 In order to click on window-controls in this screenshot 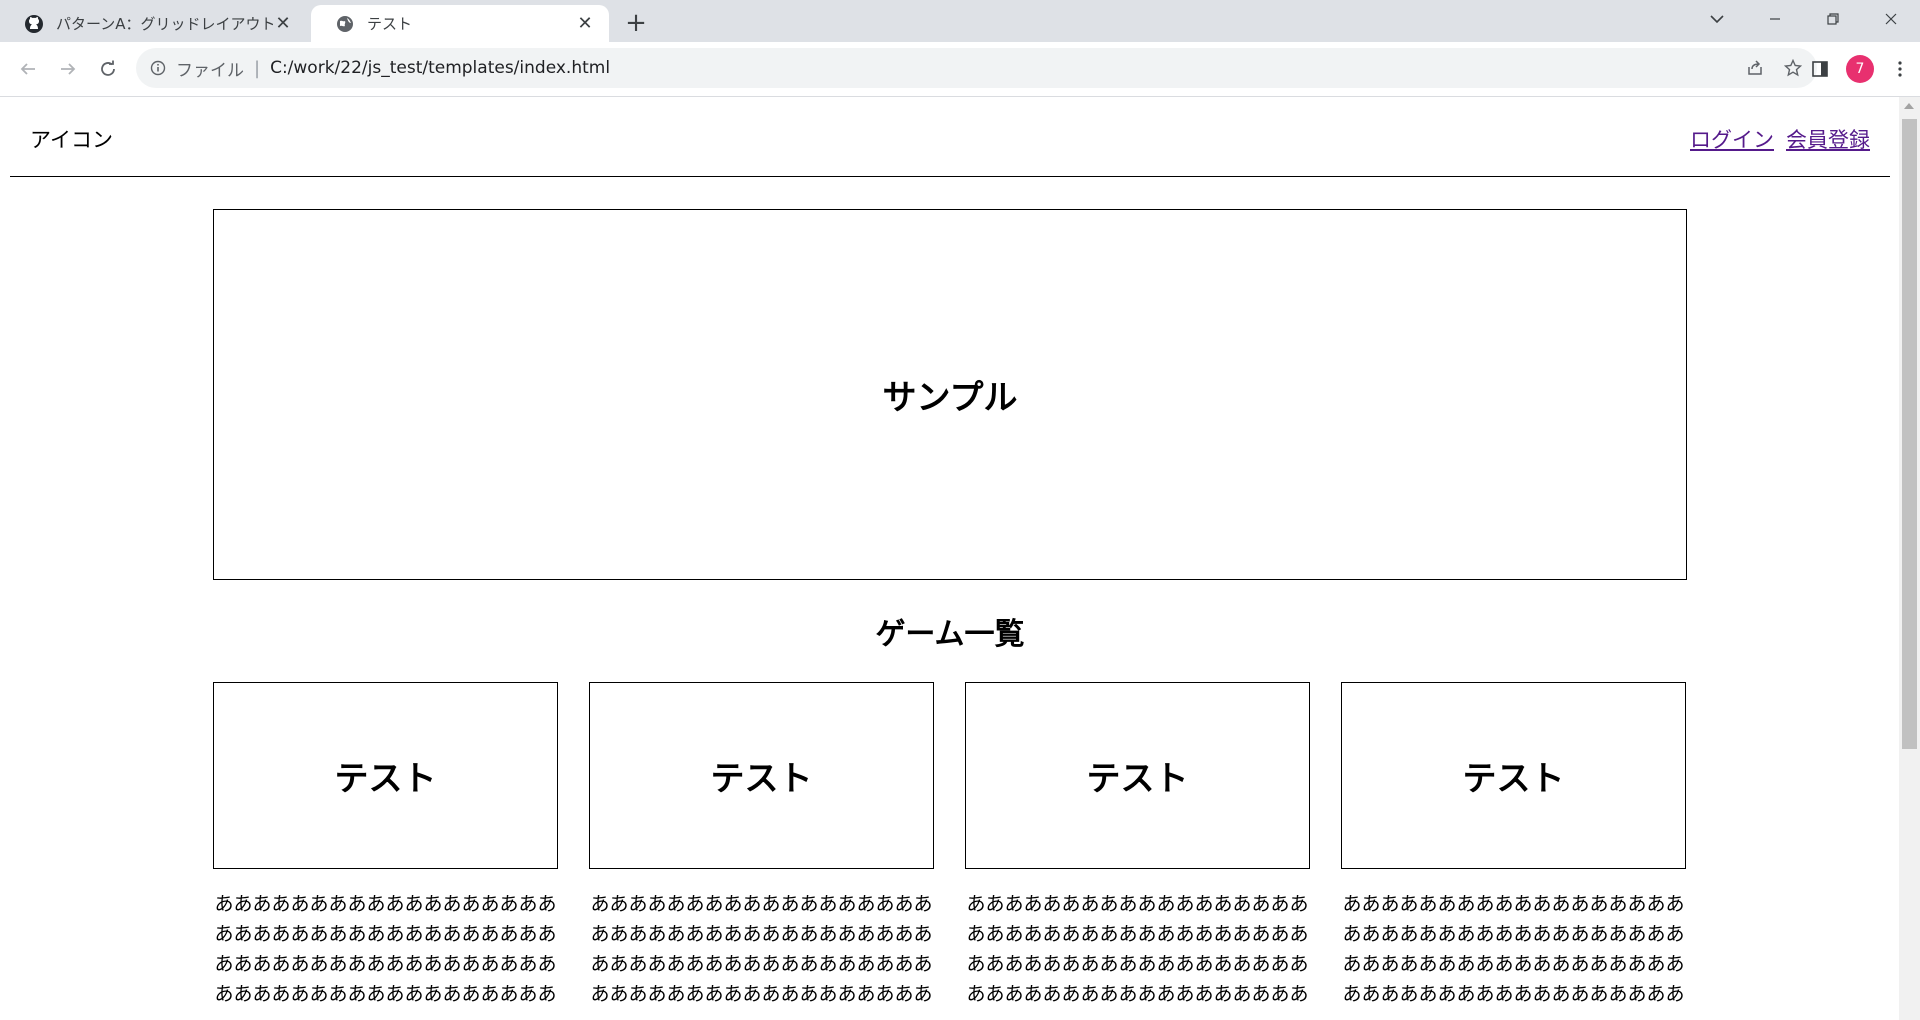, I will do `click(1804, 19)`.